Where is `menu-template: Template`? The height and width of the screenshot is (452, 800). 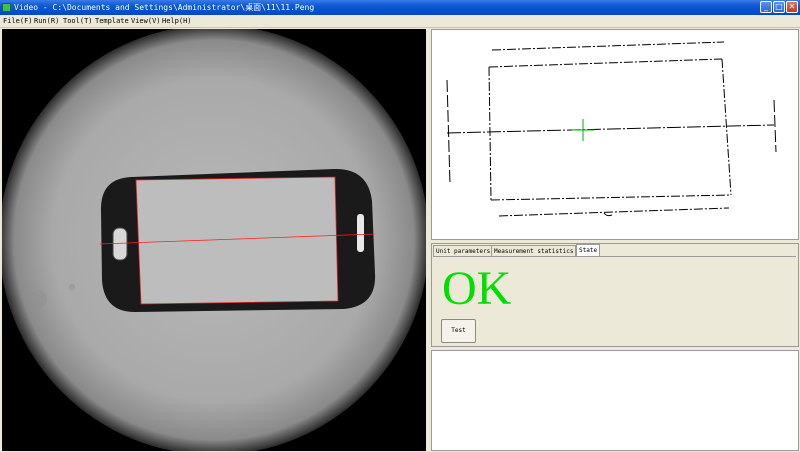 menu-template: Template is located at coordinates (112, 21).